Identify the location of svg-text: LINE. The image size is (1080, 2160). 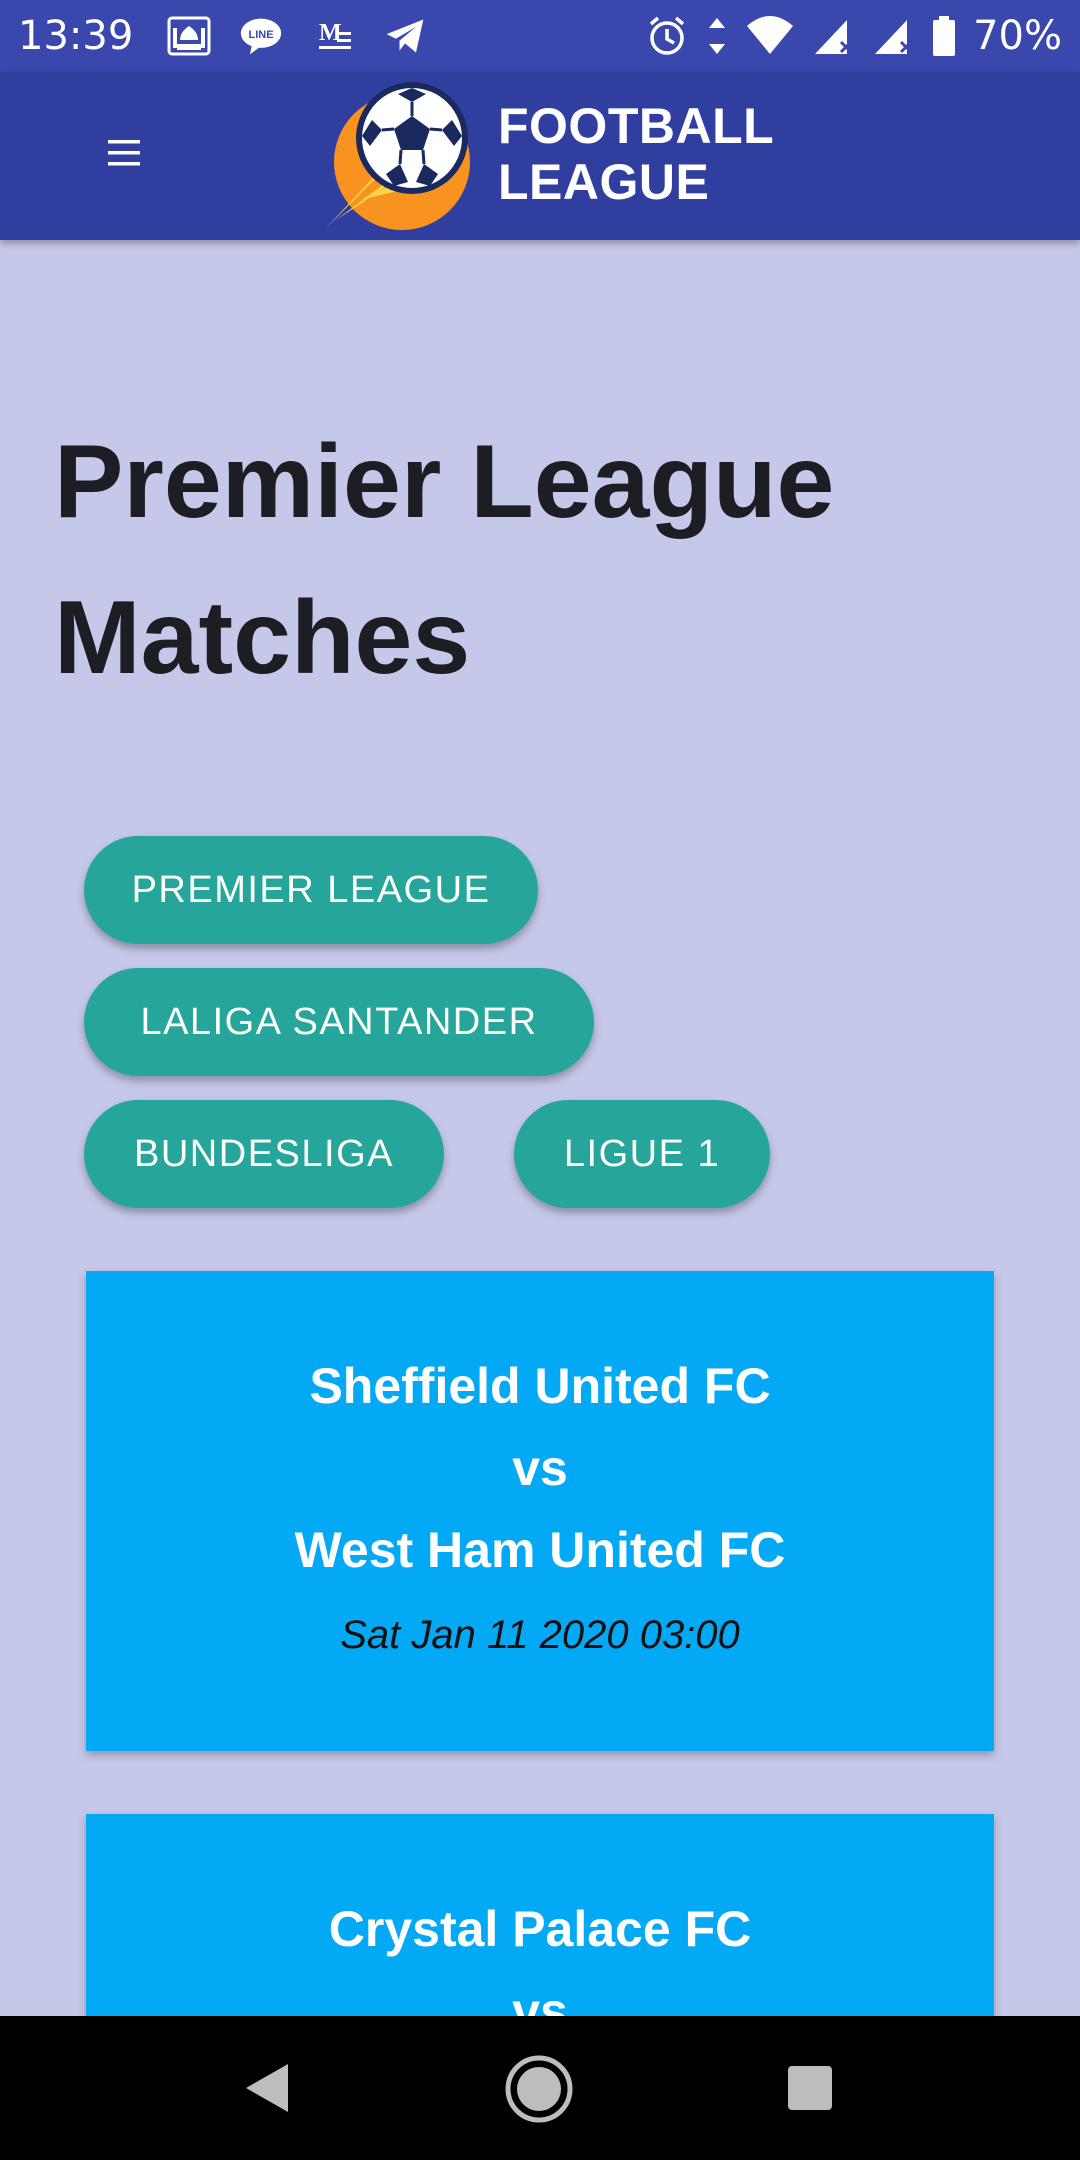
(261, 35).